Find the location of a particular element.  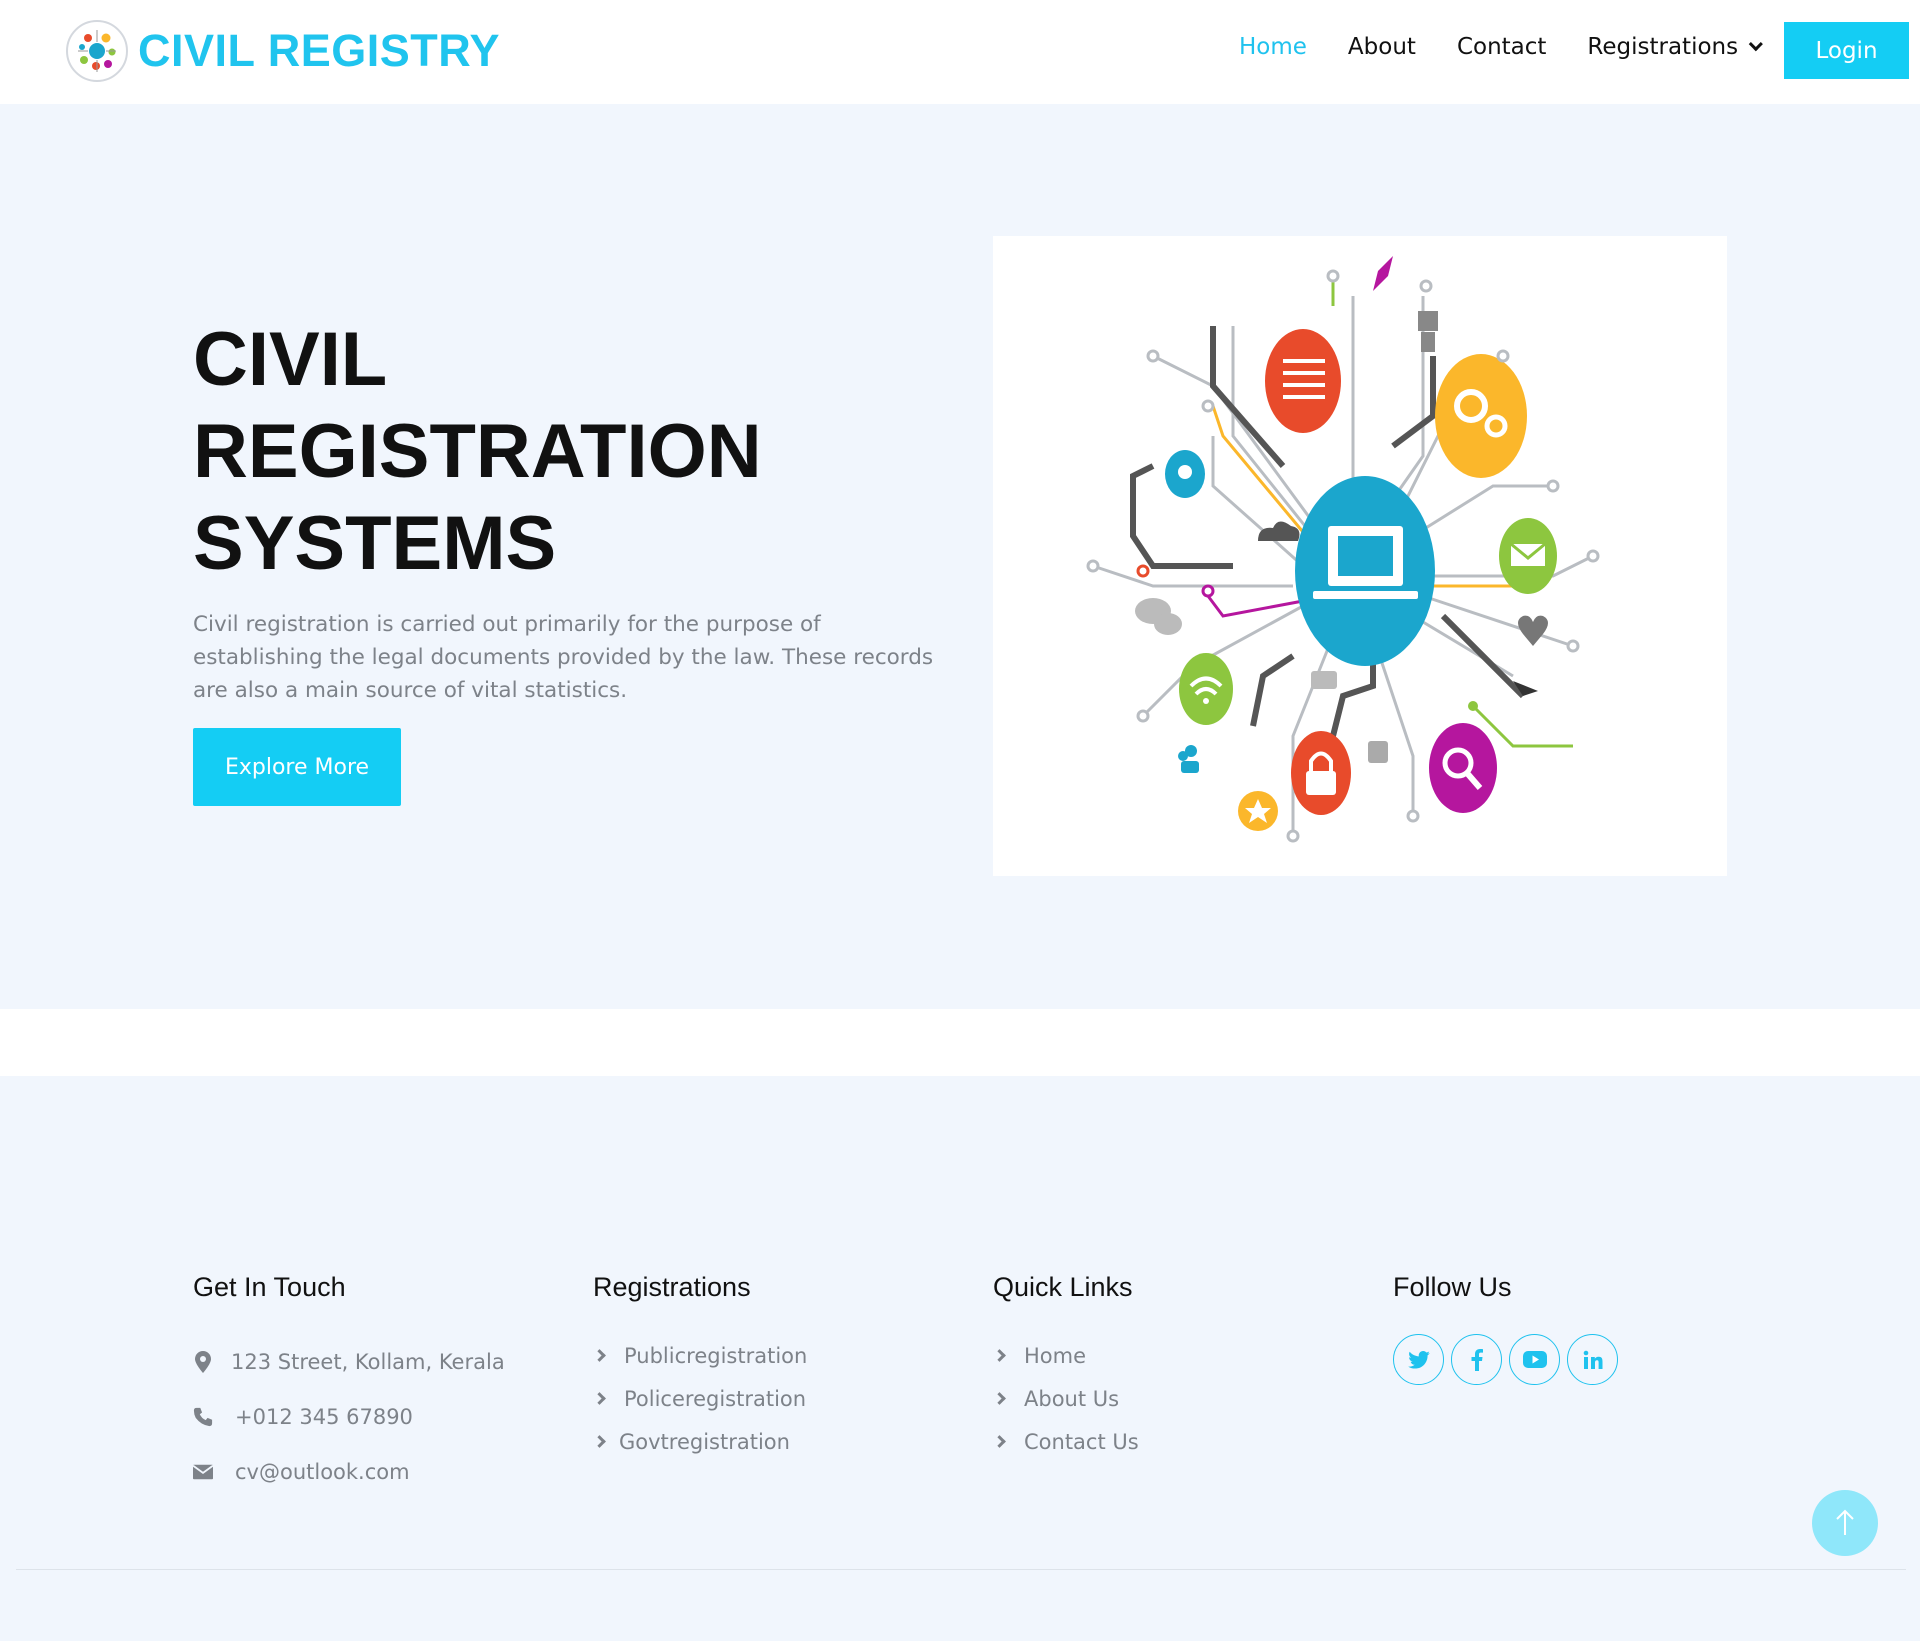

footer-heading: Follow Us is located at coordinates (1452, 1287).